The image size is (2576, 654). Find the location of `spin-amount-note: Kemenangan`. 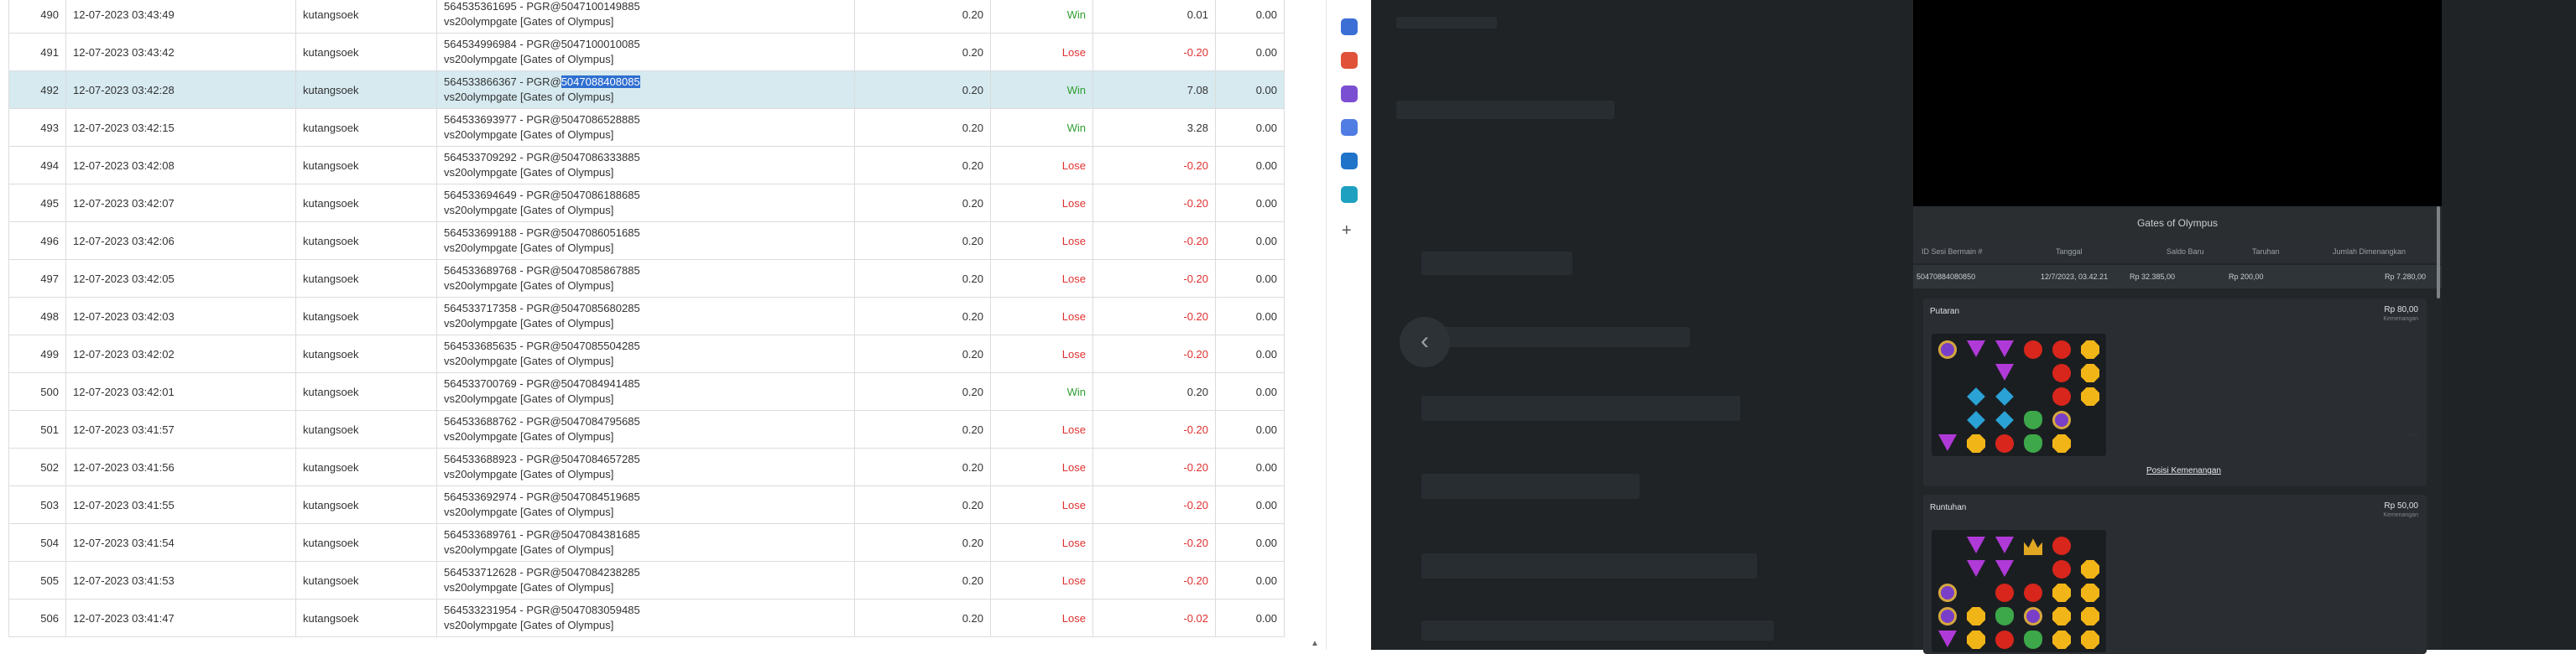

spin-amount-note: Kemenangan is located at coordinates (2400, 319).